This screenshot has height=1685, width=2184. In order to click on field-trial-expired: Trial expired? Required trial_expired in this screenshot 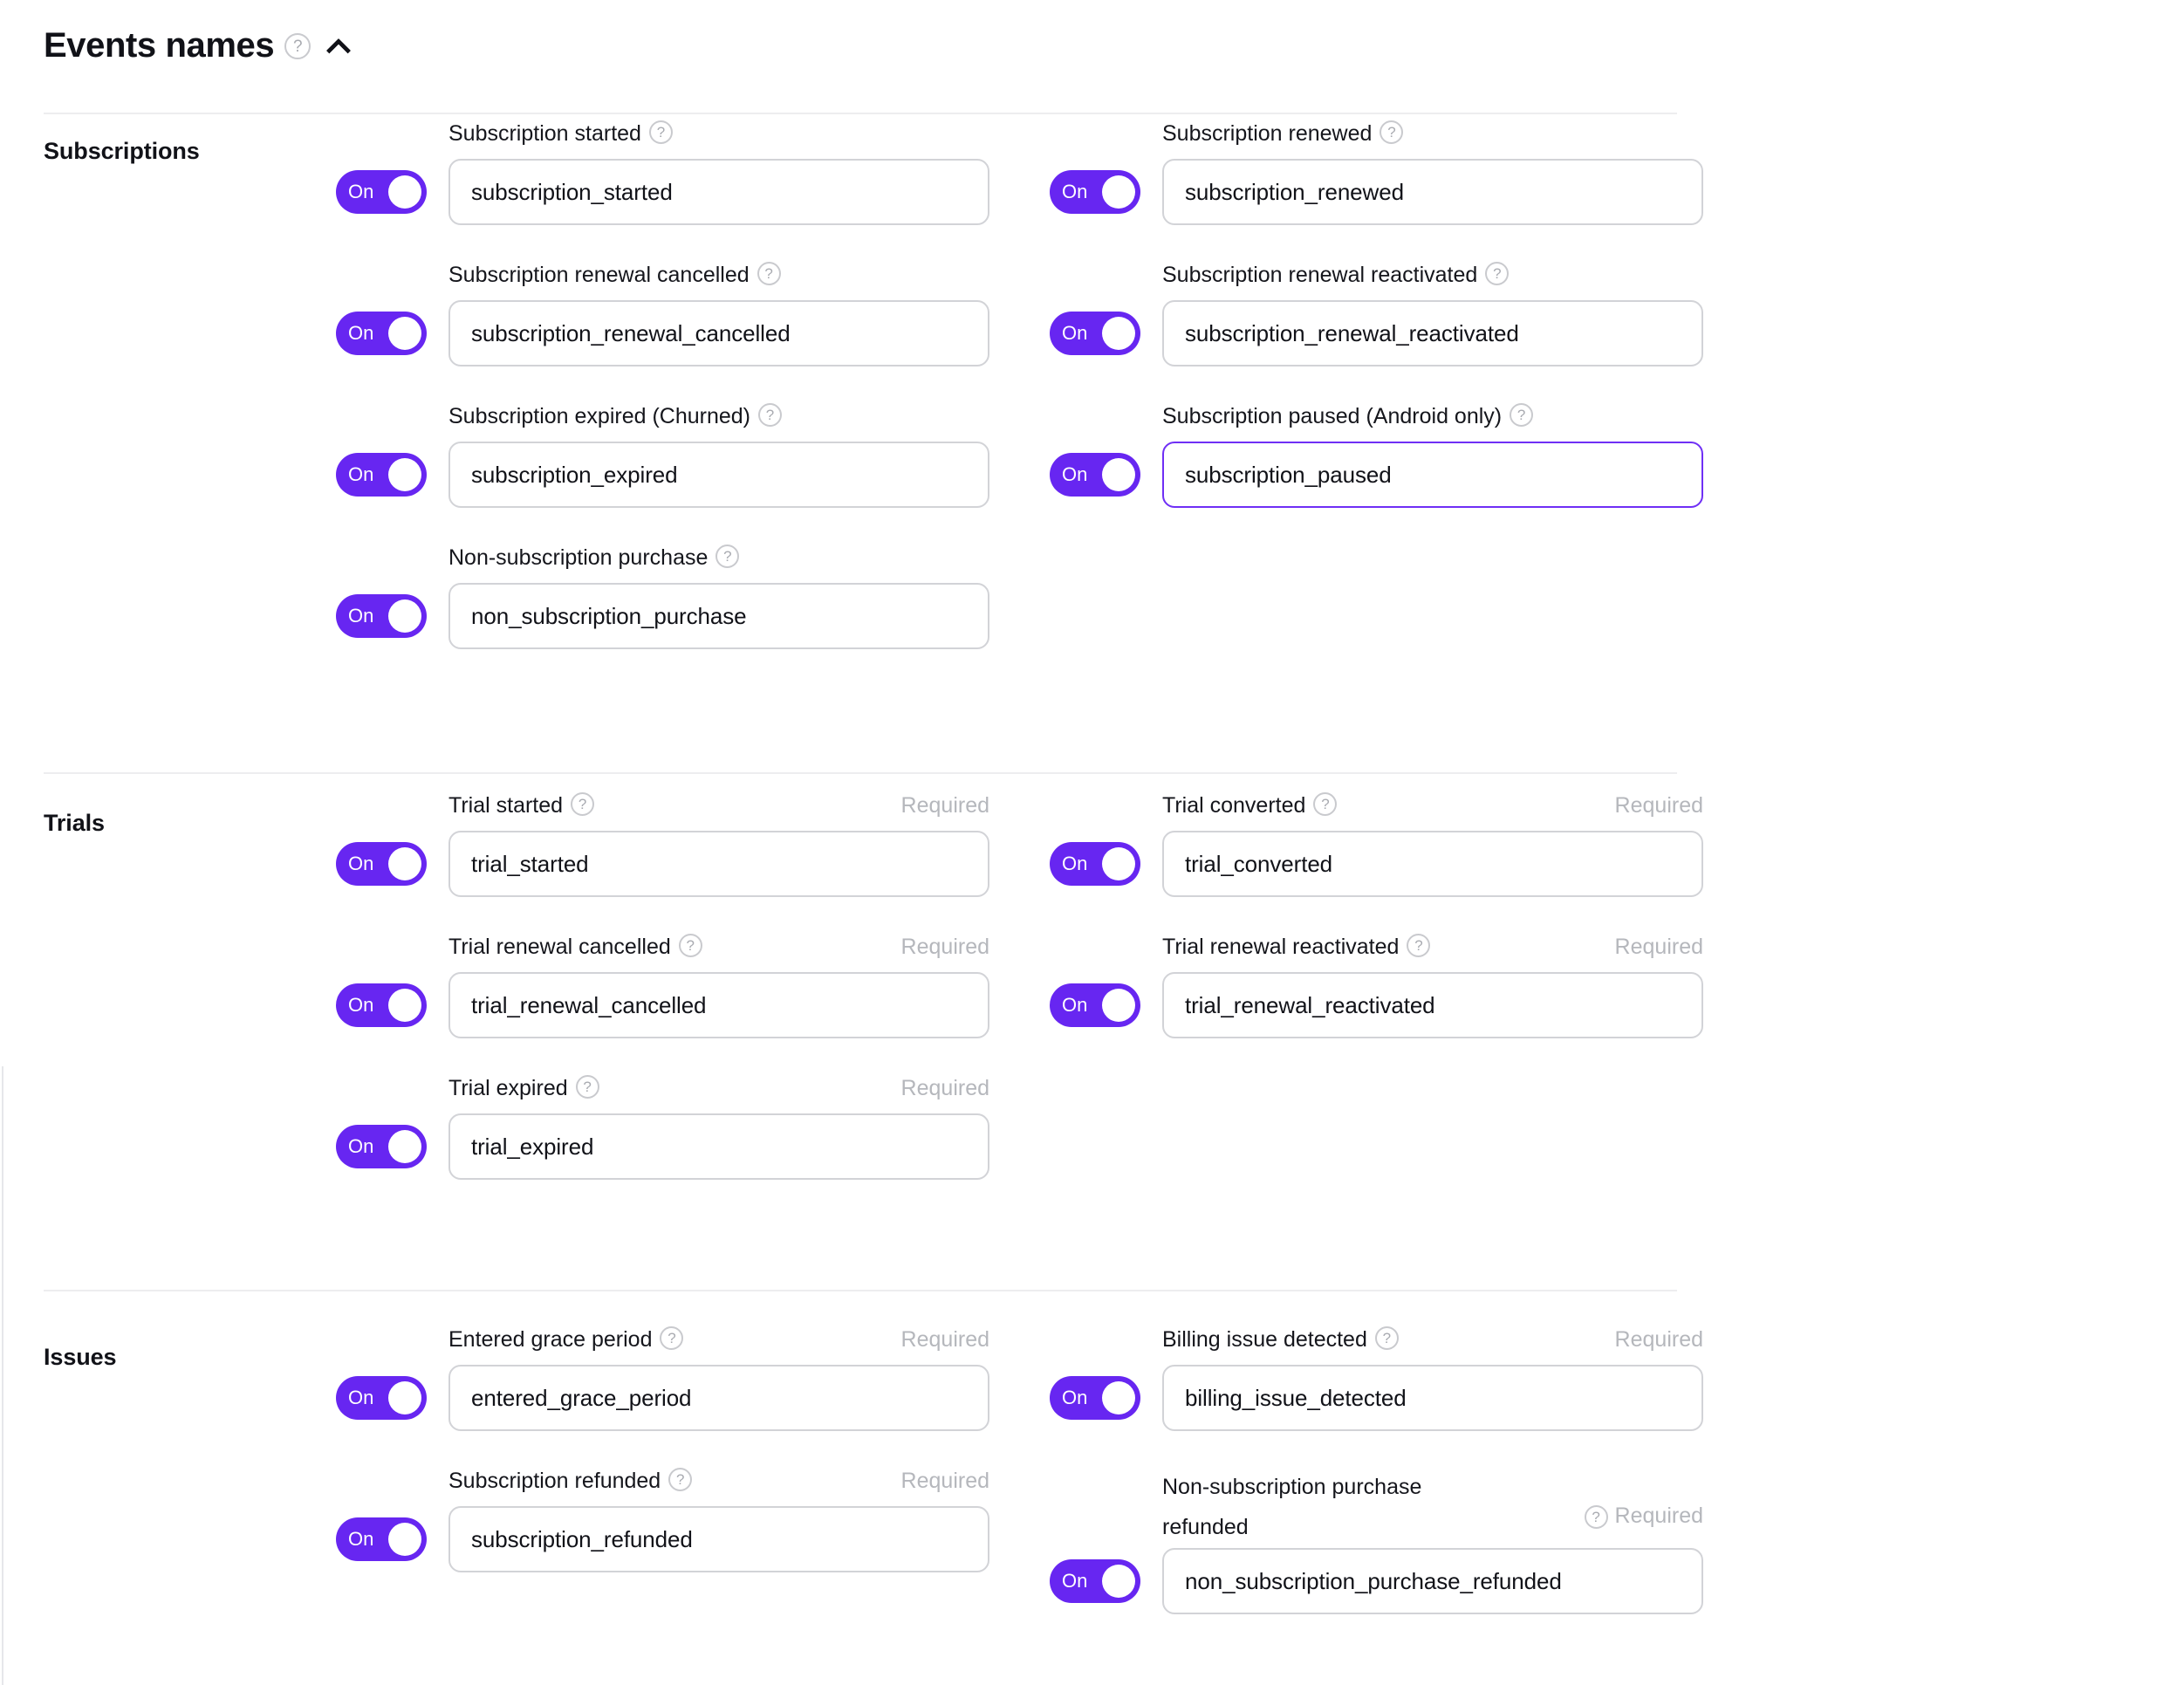, I will do `click(718, 1127)`.